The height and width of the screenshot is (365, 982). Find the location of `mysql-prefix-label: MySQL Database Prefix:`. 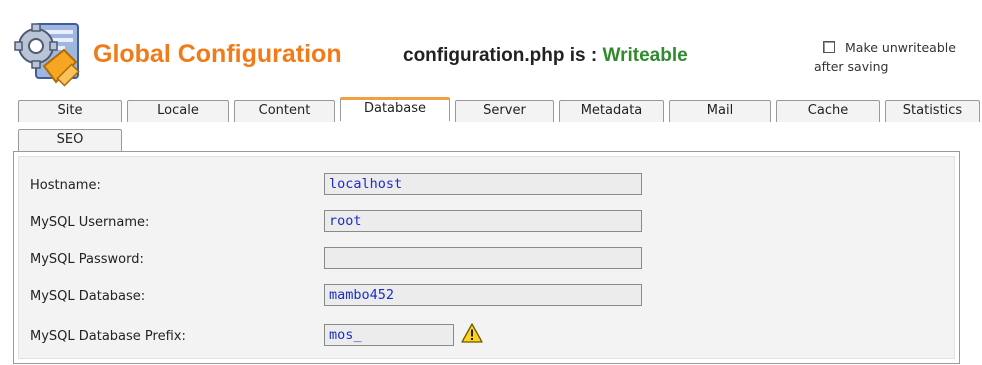

mysql-prefix-label: MySQL Database Prefix: is located at coordinates (108, 336).